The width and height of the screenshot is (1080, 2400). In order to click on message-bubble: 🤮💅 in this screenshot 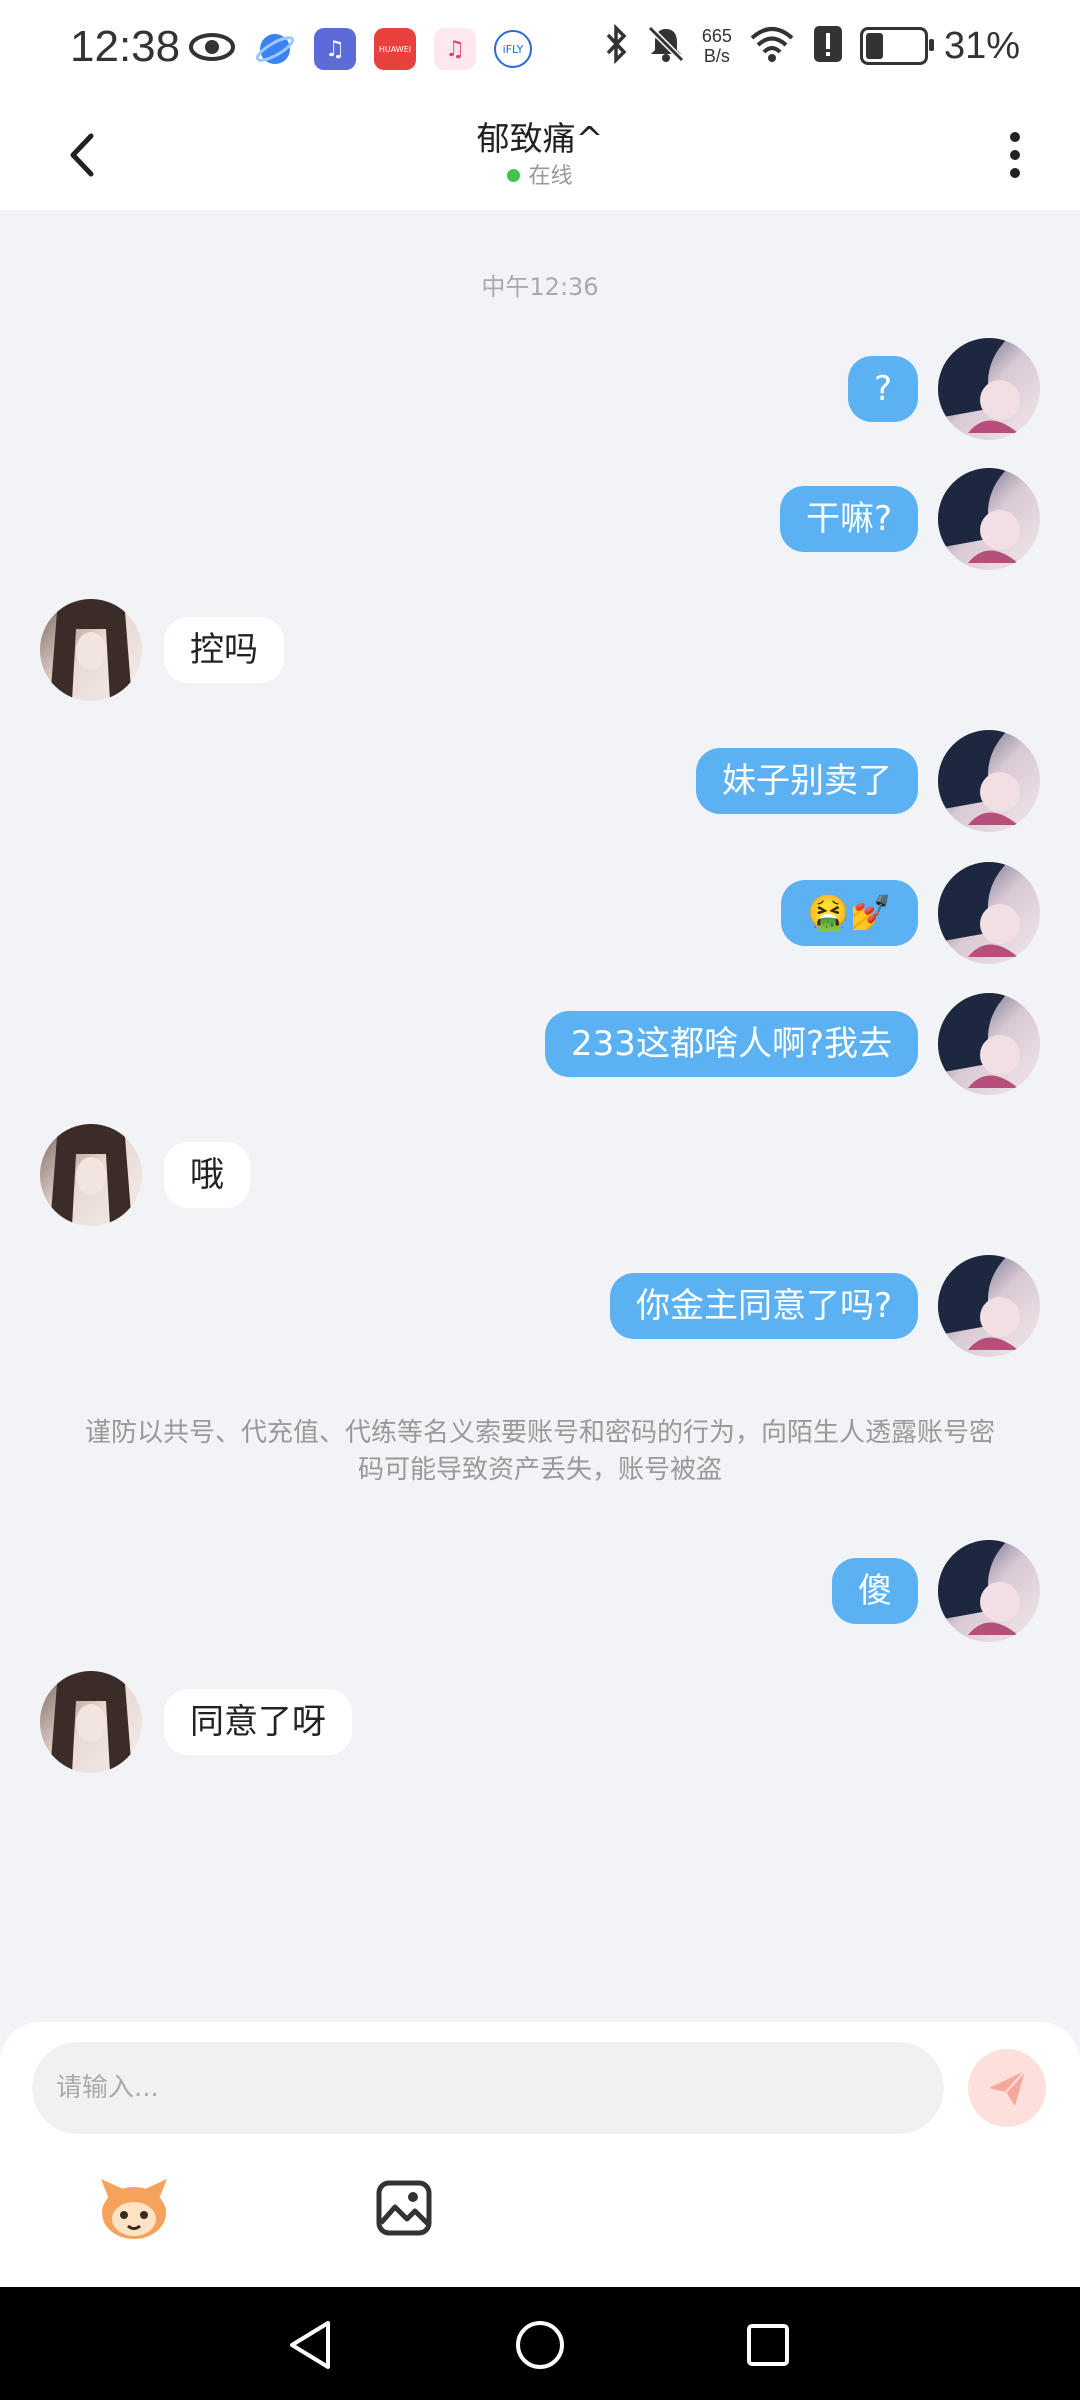, I will do `click(849, 913)`.